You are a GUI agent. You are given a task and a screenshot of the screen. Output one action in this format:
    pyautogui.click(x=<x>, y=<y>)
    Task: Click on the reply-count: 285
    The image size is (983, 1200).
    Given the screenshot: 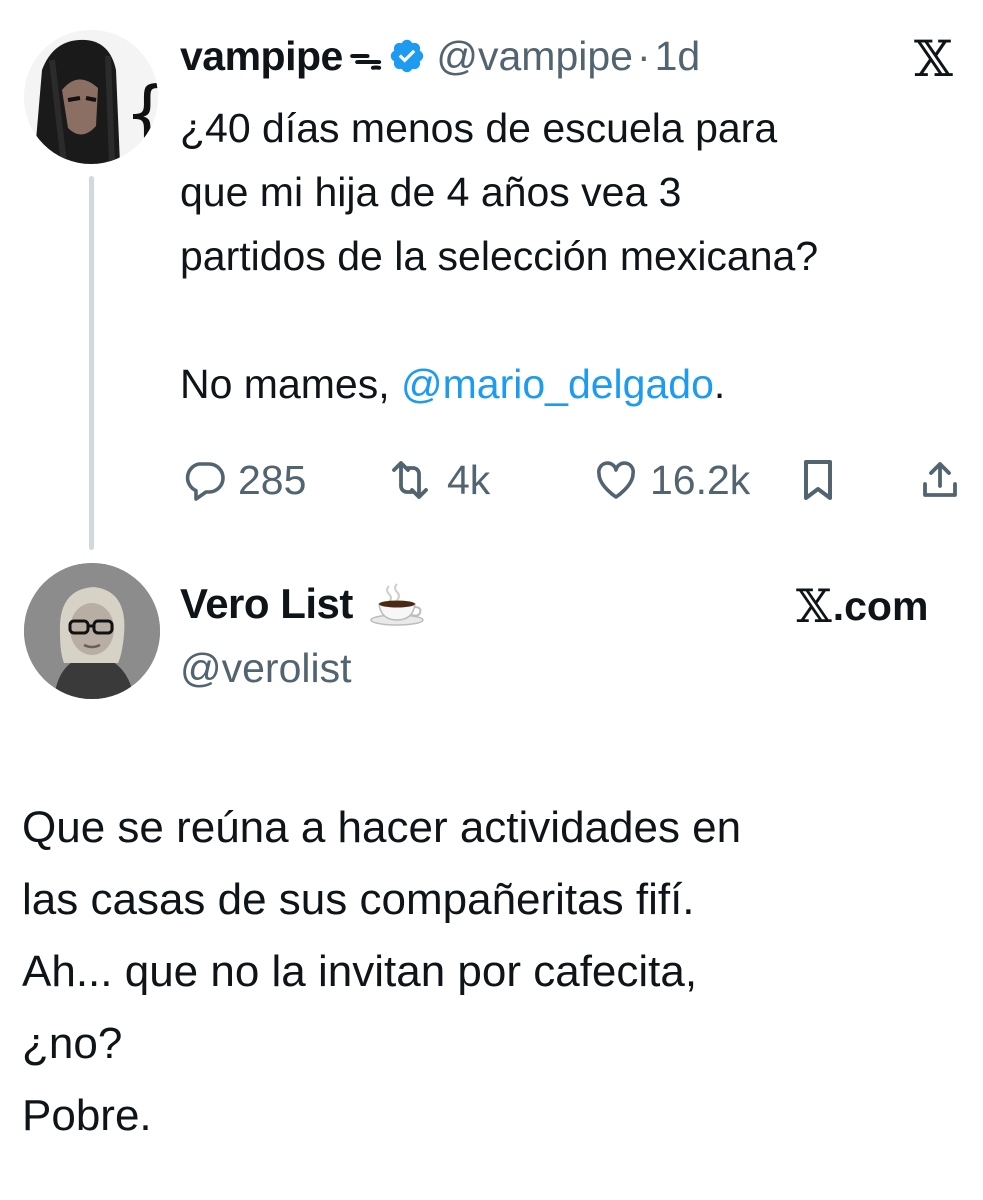 What is the action you would take?
    pyautogui.click(x=272, y=479)
    